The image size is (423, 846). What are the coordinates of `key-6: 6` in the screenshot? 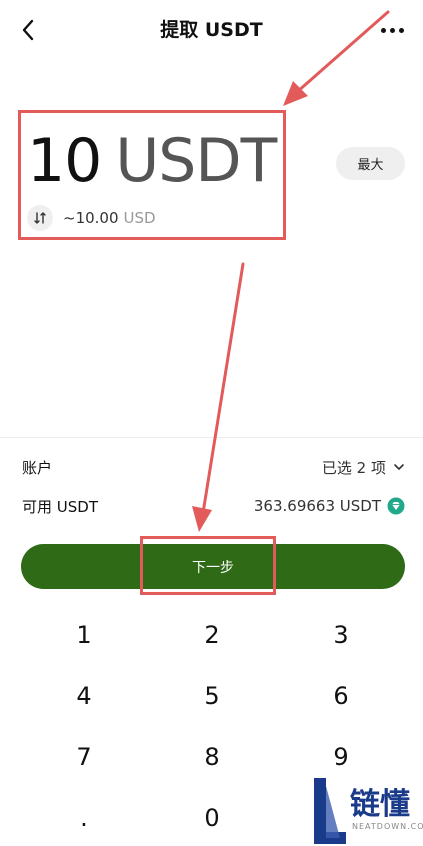 It's located at (341, 696).